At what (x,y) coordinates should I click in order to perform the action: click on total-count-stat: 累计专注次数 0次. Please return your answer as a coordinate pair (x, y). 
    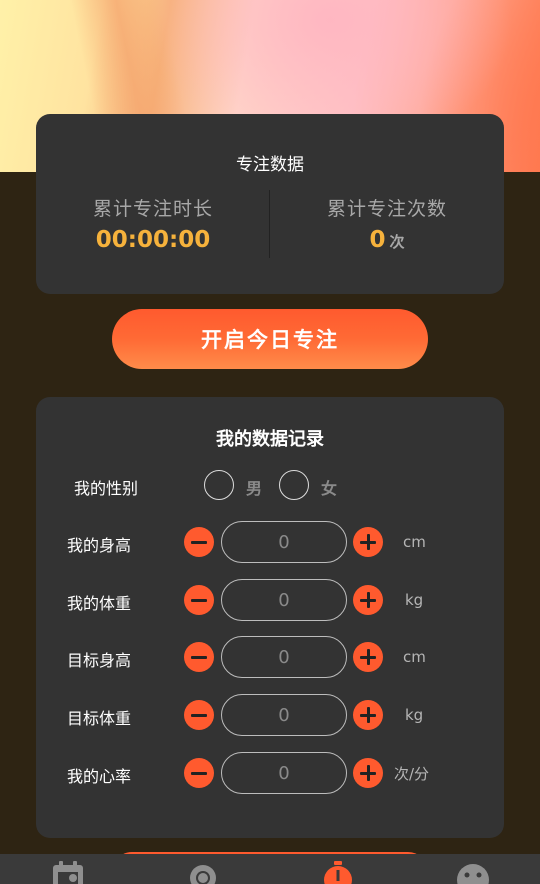
    Looking at the image, I should click on (387, 223).